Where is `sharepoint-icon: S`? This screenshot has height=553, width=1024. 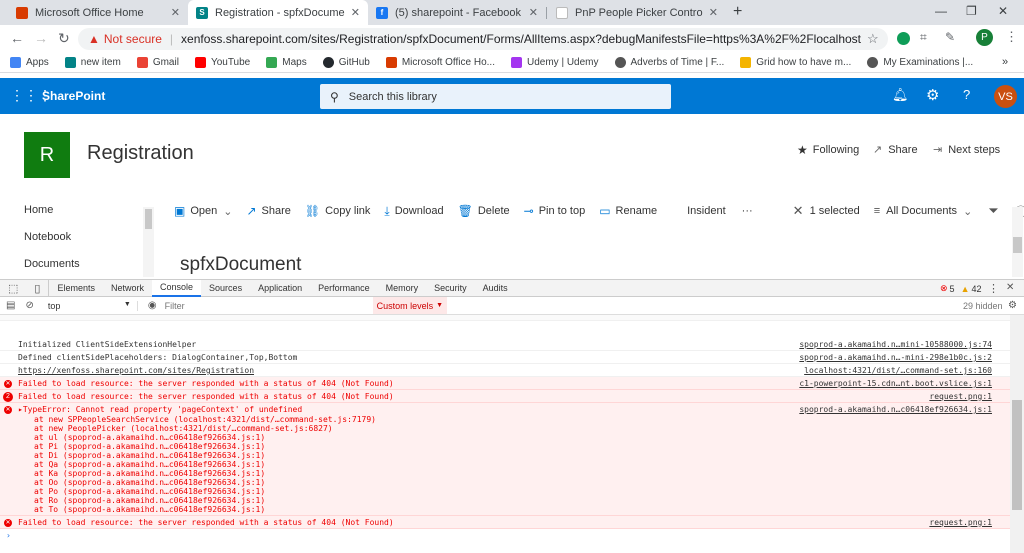
sharepoint-icon: S is located at coordinates (202, 12).